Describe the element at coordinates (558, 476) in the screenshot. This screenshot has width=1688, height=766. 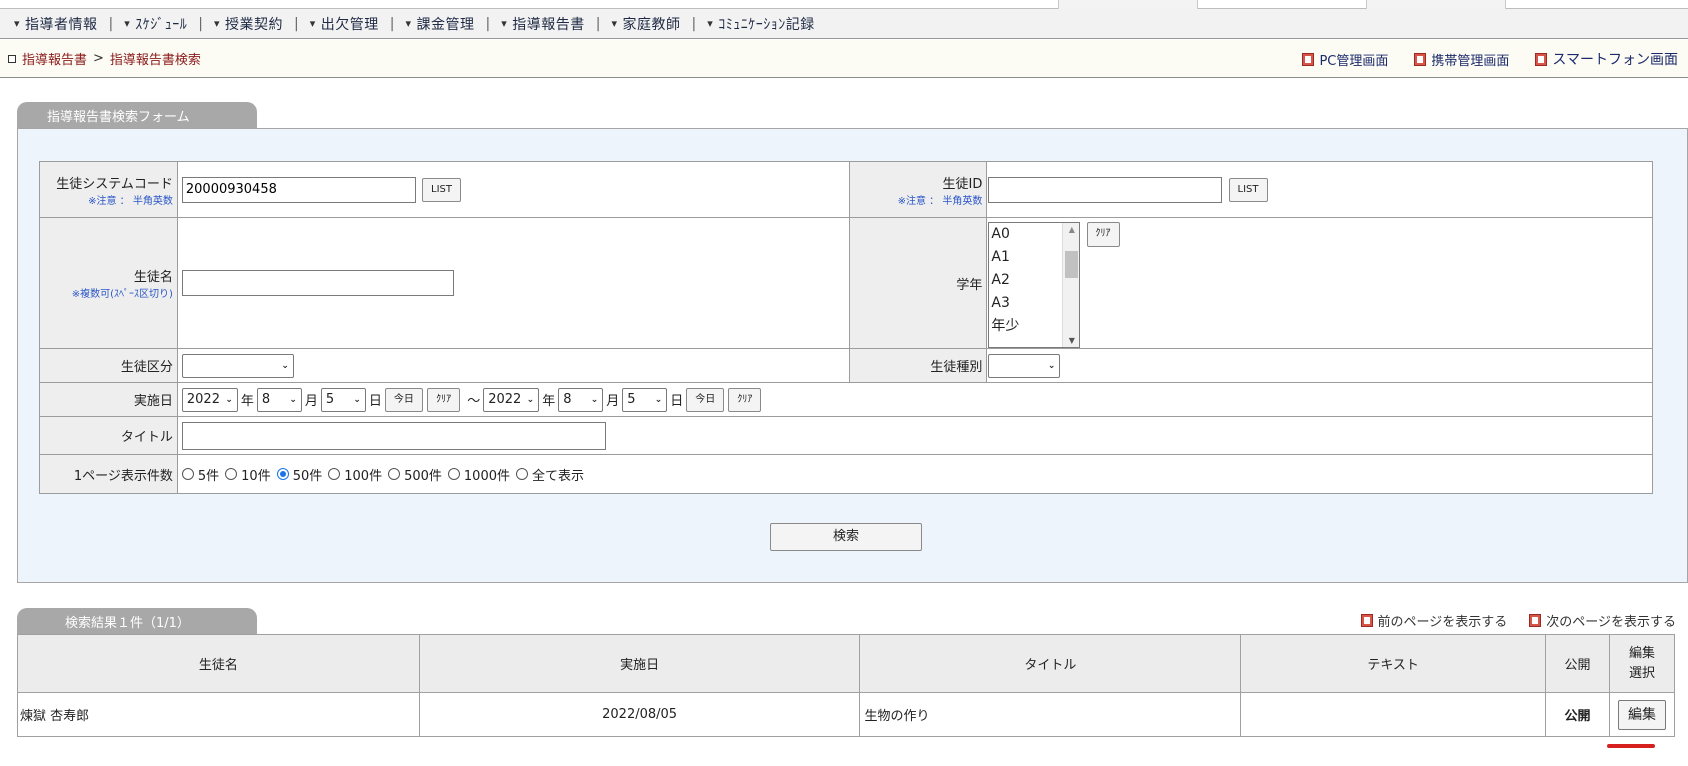
I see `per-page-radio-label: 全て表示` at that location.